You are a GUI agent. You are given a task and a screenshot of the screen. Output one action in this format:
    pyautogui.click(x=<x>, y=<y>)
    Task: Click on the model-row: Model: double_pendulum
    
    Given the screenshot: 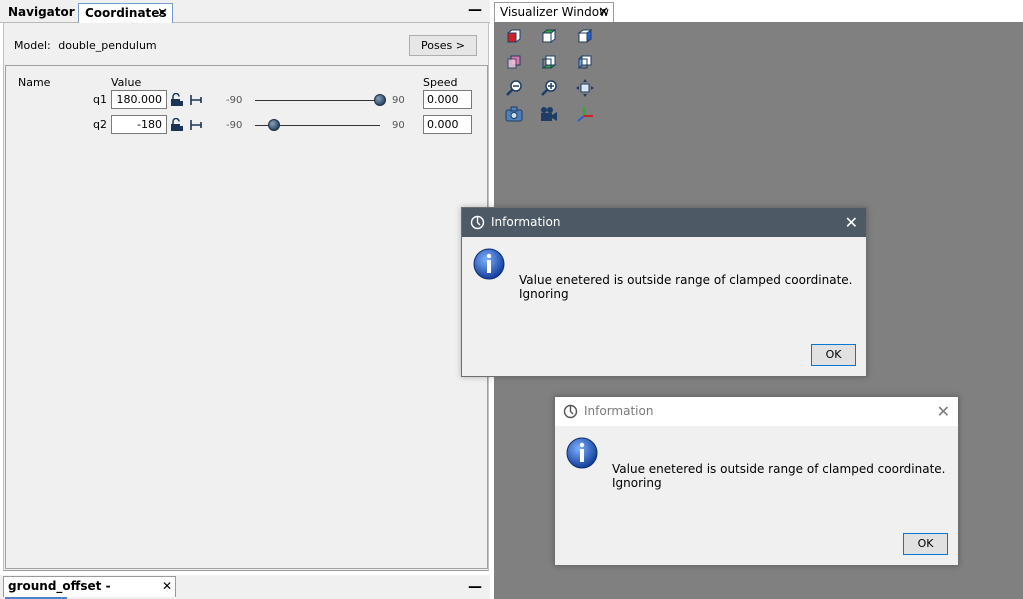 What is the action you would take?
    pyautogui.click(x=85, y=45)
    